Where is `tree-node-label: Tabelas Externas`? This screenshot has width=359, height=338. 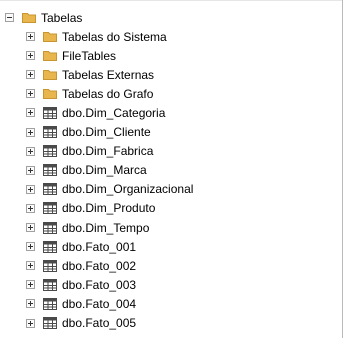 tree-node-label: Tabelas Externas is located at coordinates (108, 74).